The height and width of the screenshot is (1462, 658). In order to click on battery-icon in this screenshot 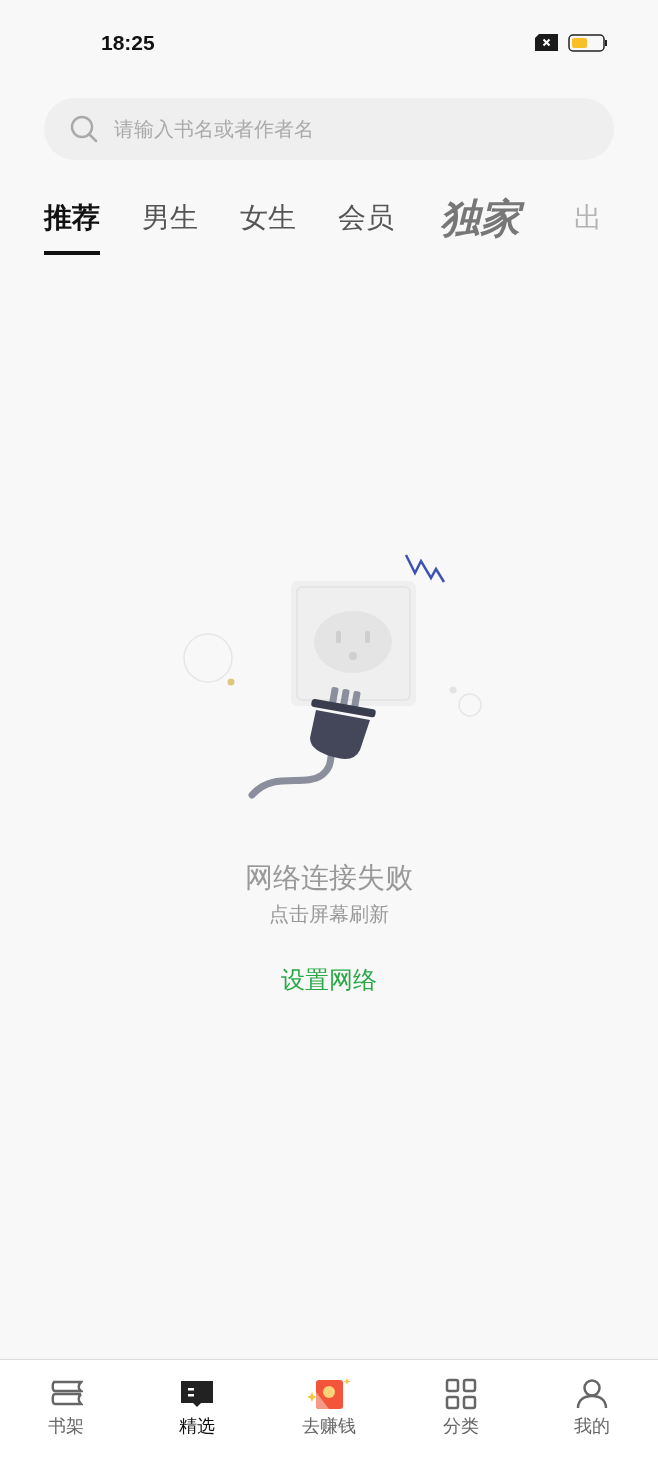, I will do `click(588, 42)`.